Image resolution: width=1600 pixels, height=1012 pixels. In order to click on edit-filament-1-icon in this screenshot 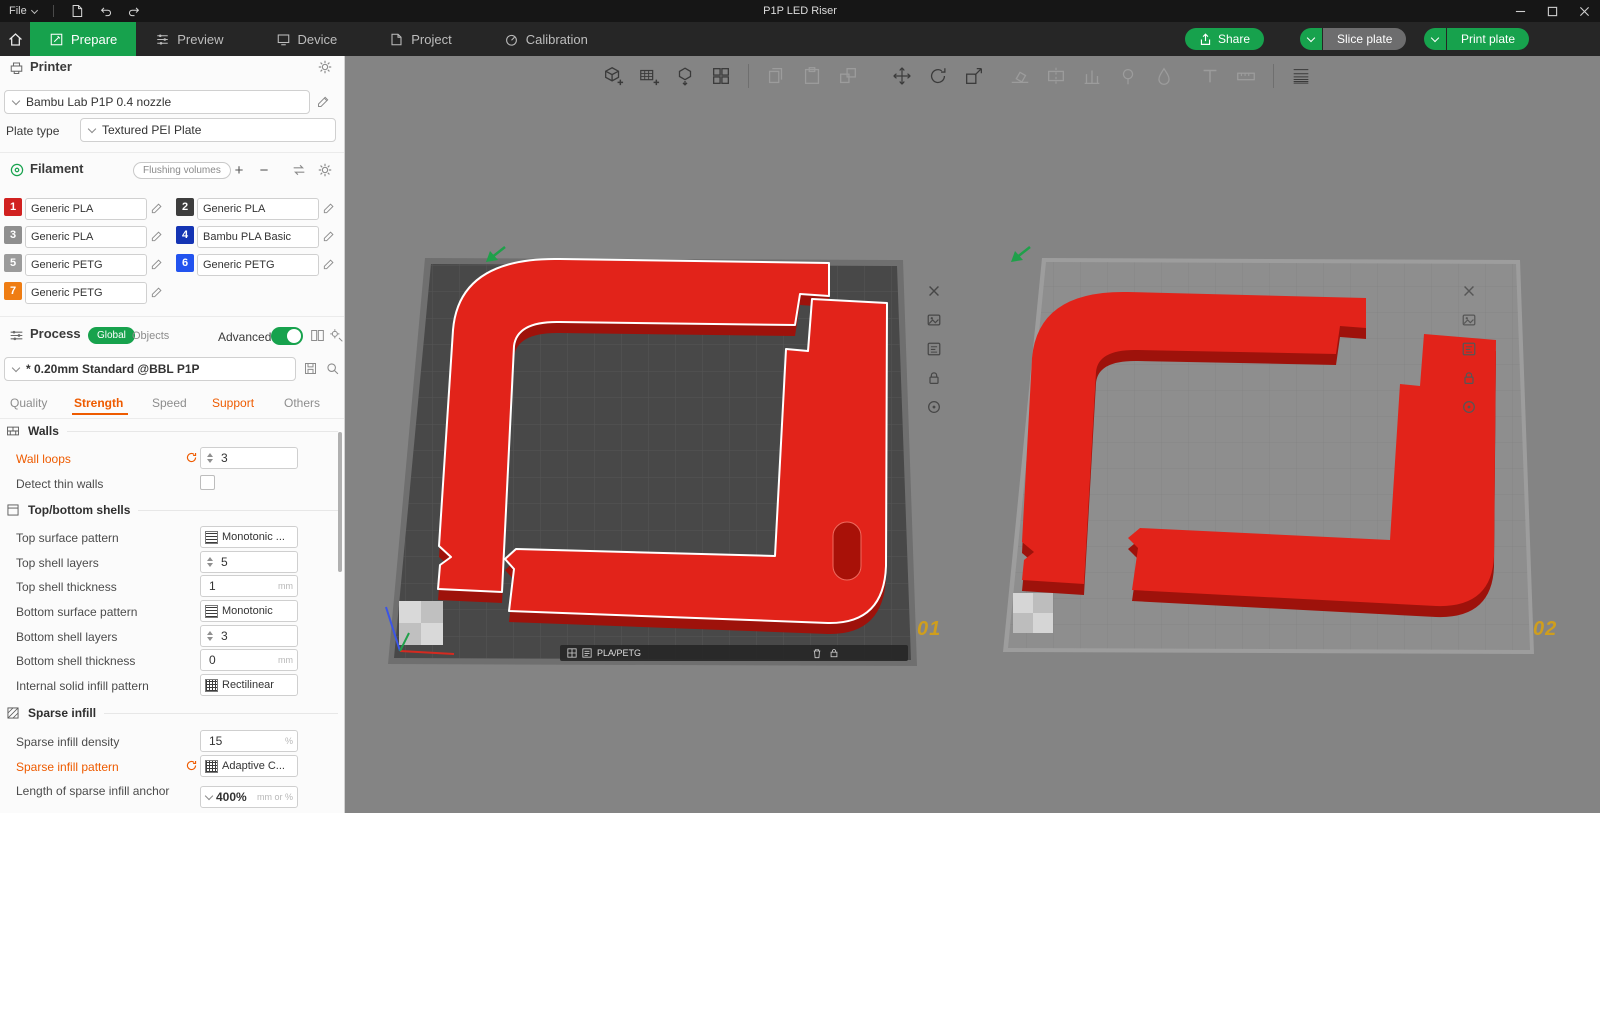, I will do `click(157, 208)`.